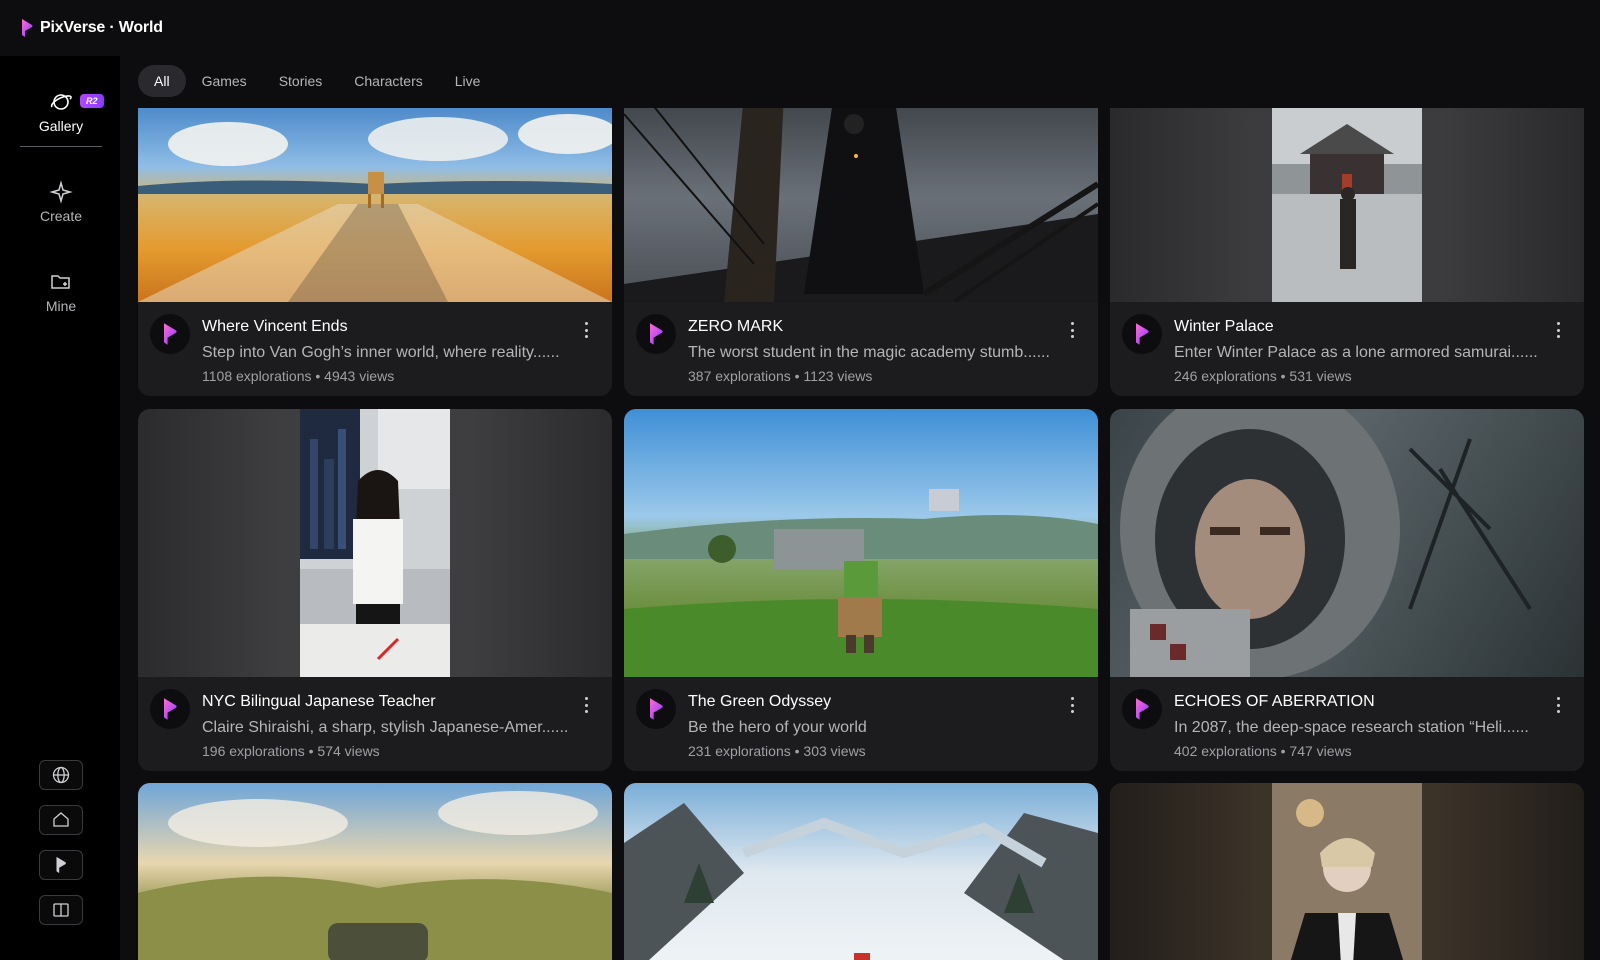 This screenshot has width=1600, height=960. I want to click on book-icon, so click(61, 910).